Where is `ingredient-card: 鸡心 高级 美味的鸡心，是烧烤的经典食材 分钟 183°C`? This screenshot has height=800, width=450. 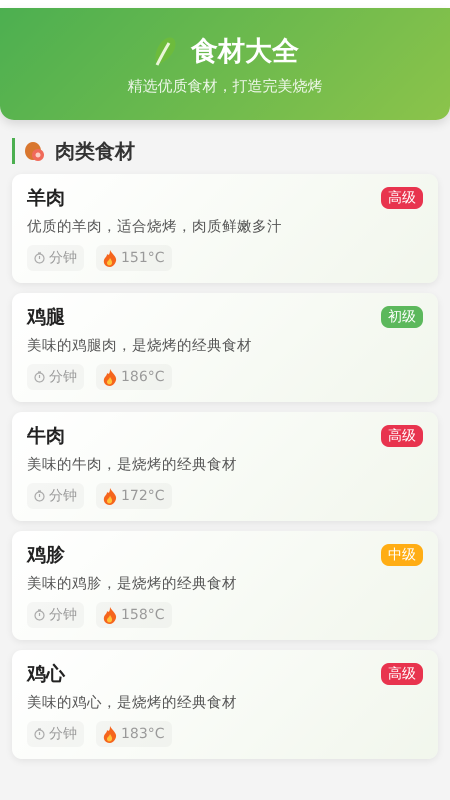
ingredient-card: 鸡心 高级 美味的鸡心，是烧烤的经典食材 分钟 183°C is located at coordinates (225, 704).